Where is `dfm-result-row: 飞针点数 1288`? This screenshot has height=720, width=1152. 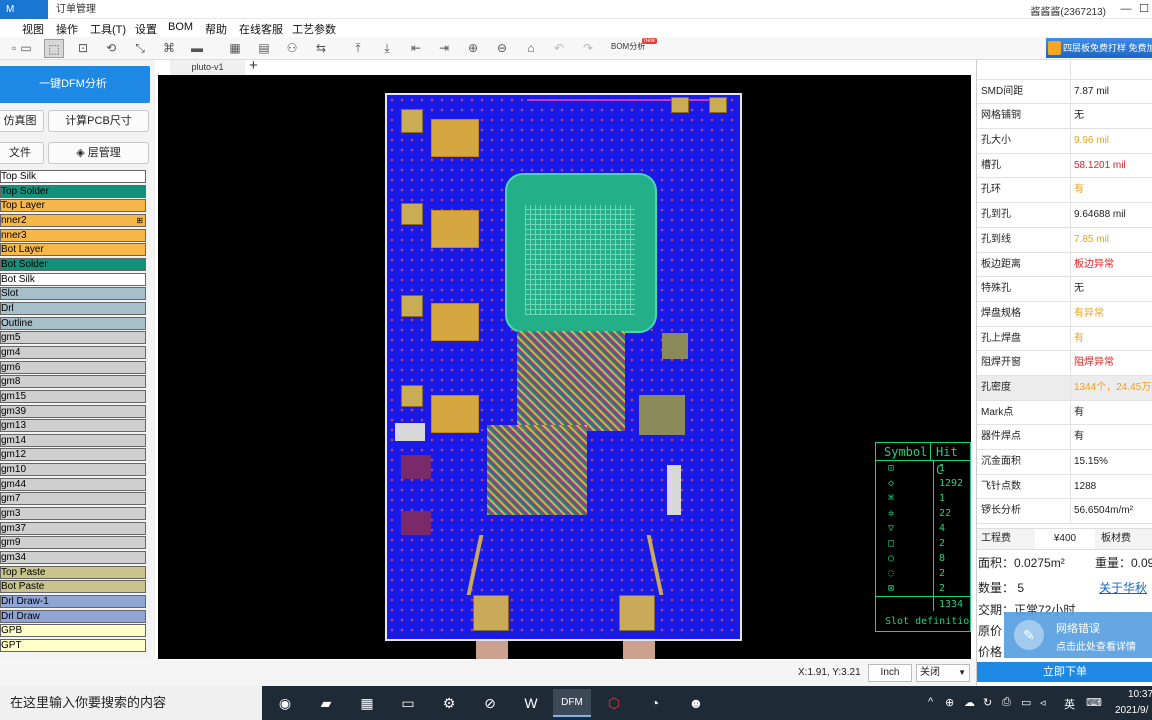 dfm-result-row: 飞针点数 1288 is located at coordinates (1064, 487).